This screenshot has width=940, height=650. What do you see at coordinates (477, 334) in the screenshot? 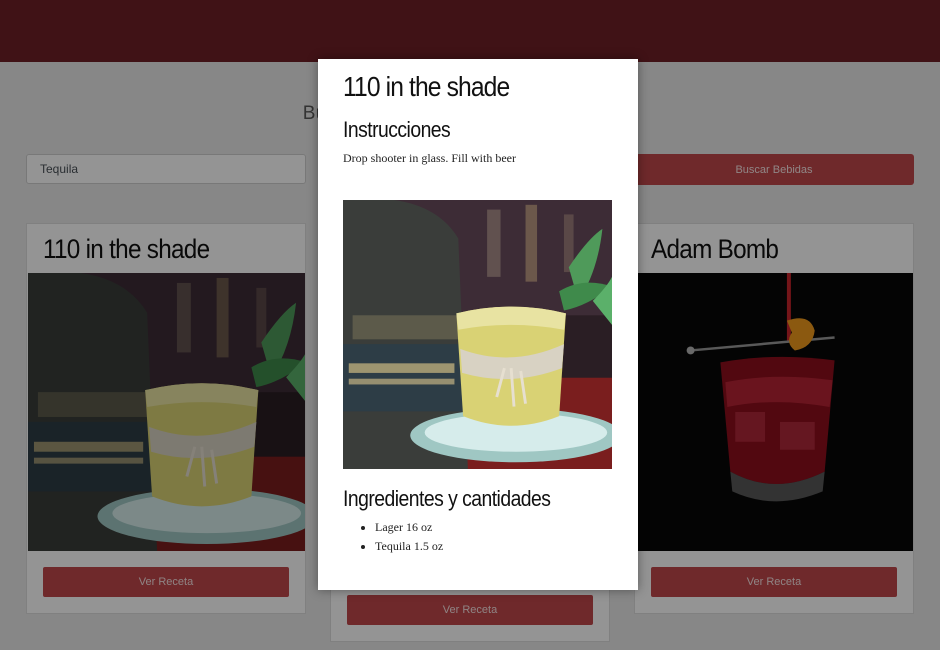
I see `modal-drink-image` at bounding box center [477, 334].